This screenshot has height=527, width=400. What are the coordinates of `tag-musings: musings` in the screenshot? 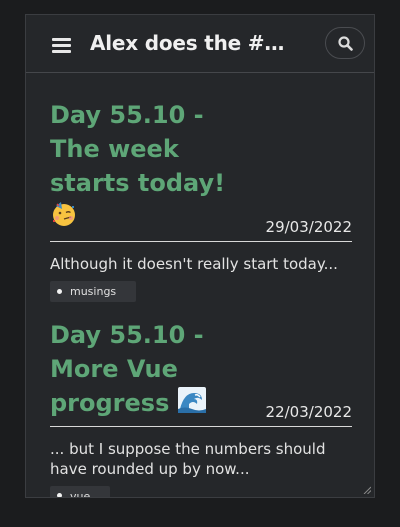 It's located at (93, 291).